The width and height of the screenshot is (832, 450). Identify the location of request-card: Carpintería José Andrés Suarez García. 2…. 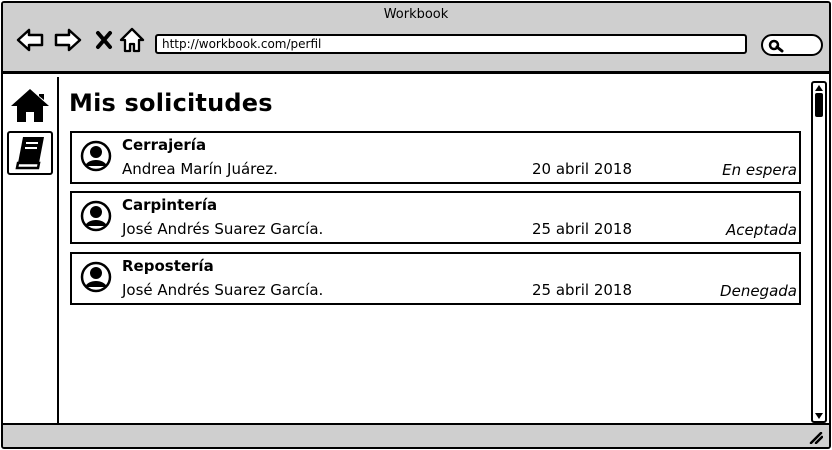
(435, 217).